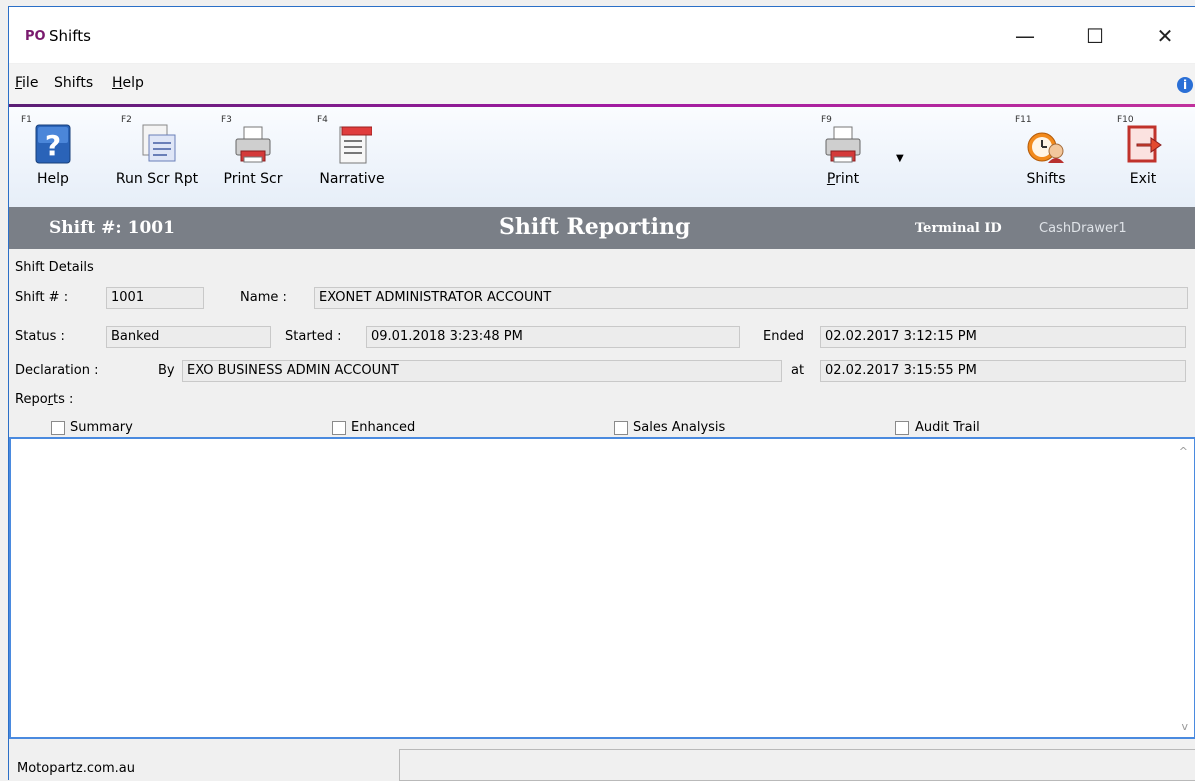 The image size is (1195, 781). Describe the element at coordinates (602, 35) in the screenshot. I see `title-bar: PO Shifts — ☐ ✕` at that location.